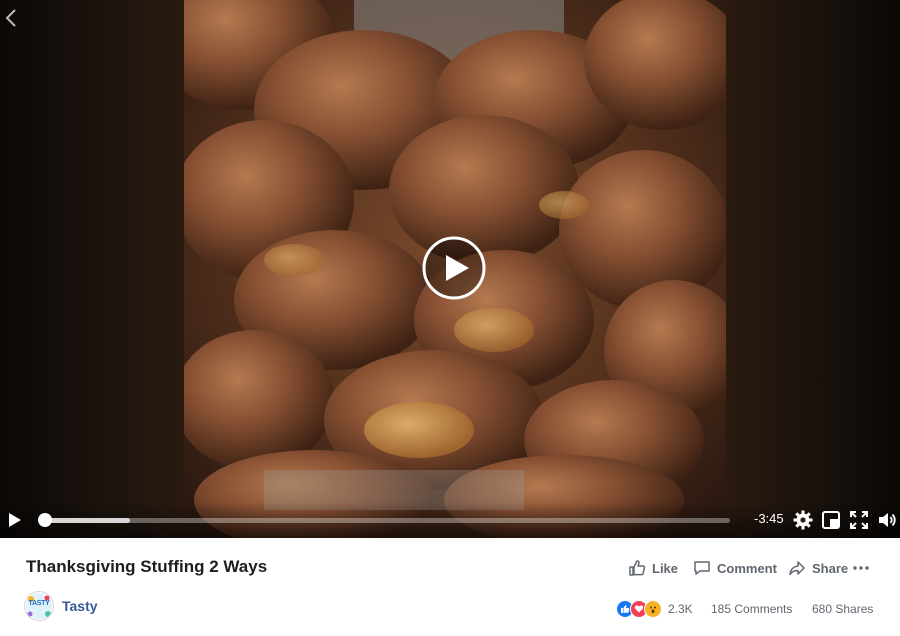 This screenshot has width=900, height=636. I want to click on back-chevron-icon, so click(12, 18).